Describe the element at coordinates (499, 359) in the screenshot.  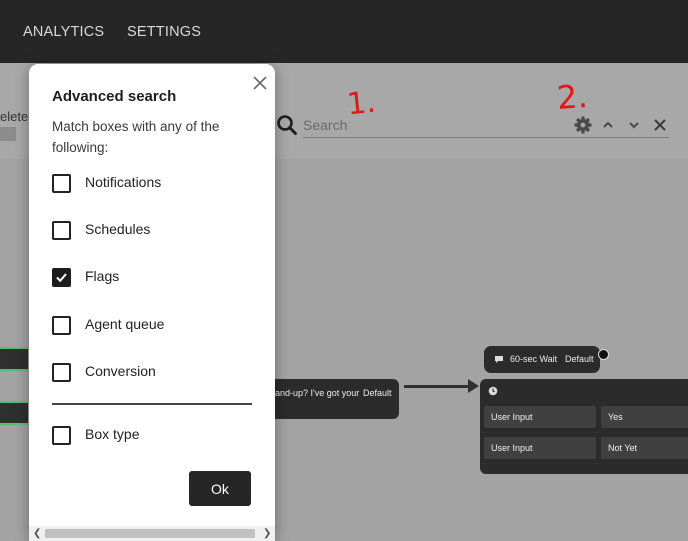
I see `chat-icon` at that location.